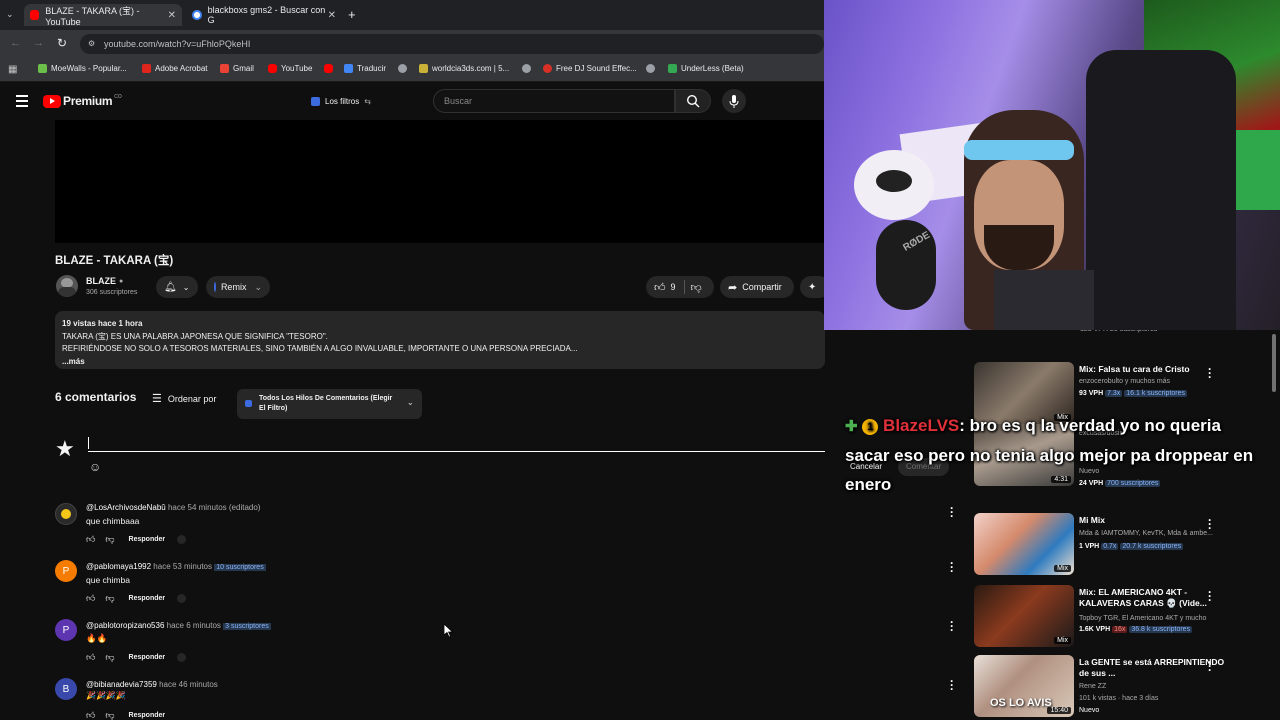  Describe the element at coordinates (1019, 150) in the screenshot. I see `streamer-headband` at that location.